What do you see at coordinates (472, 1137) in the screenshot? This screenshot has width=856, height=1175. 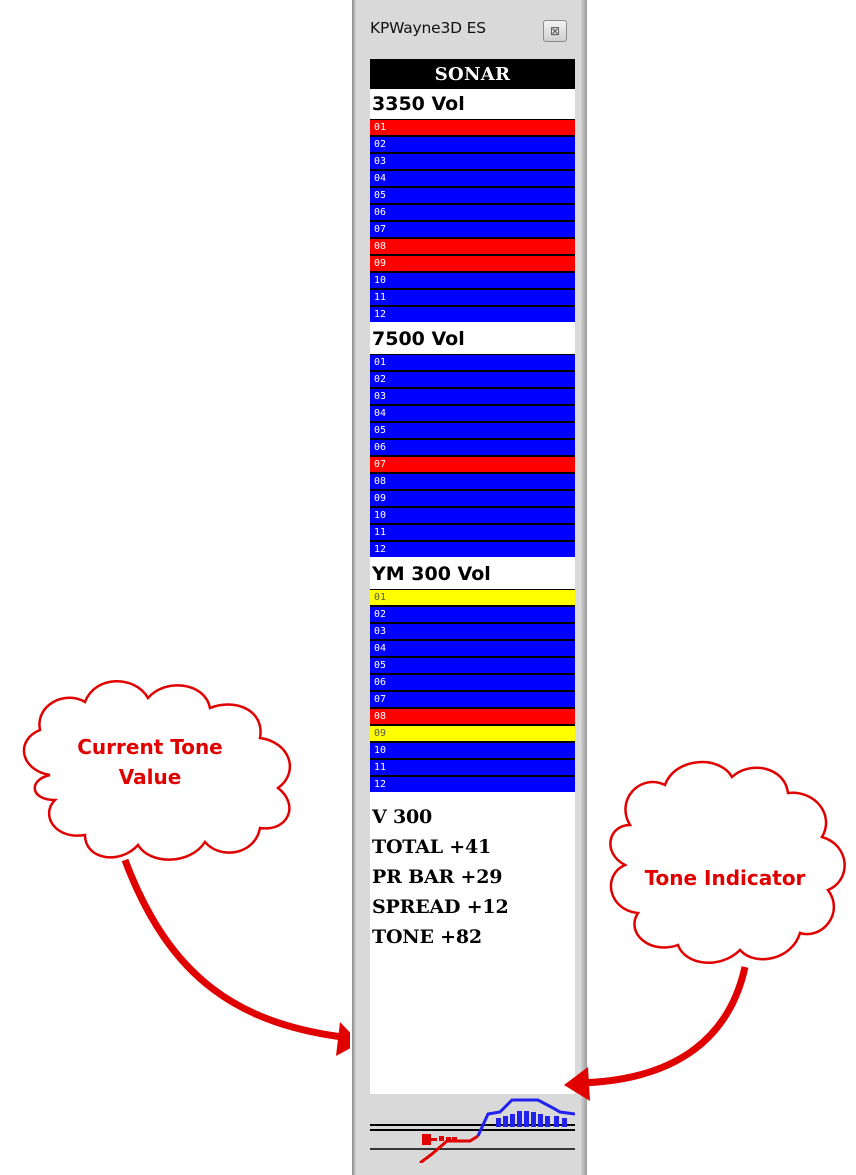 I see `indicator-baselines` at bounding box center [472, 1137].